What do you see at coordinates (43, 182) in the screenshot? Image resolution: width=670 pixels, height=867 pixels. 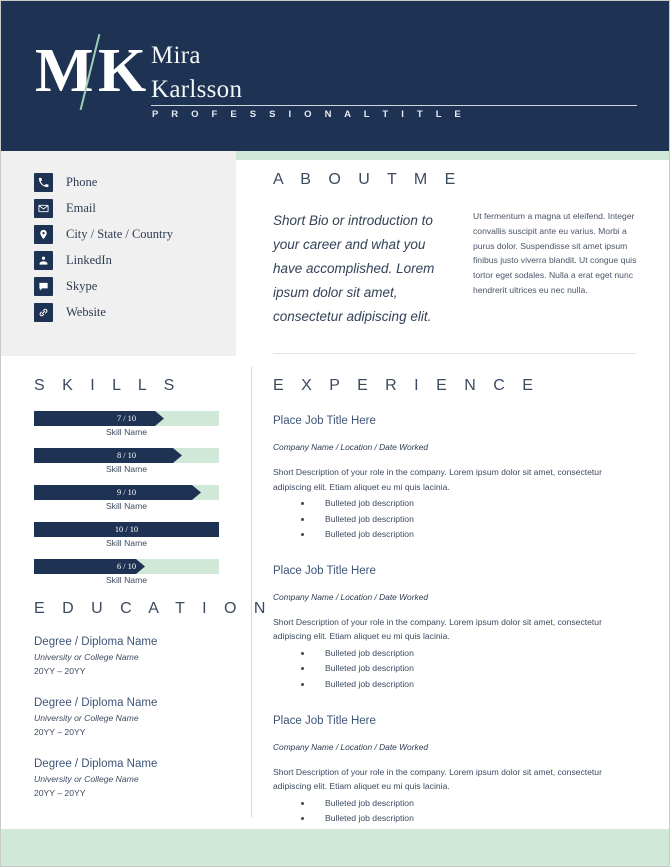 I see `phone-icon` at bounding box center [43, 182].